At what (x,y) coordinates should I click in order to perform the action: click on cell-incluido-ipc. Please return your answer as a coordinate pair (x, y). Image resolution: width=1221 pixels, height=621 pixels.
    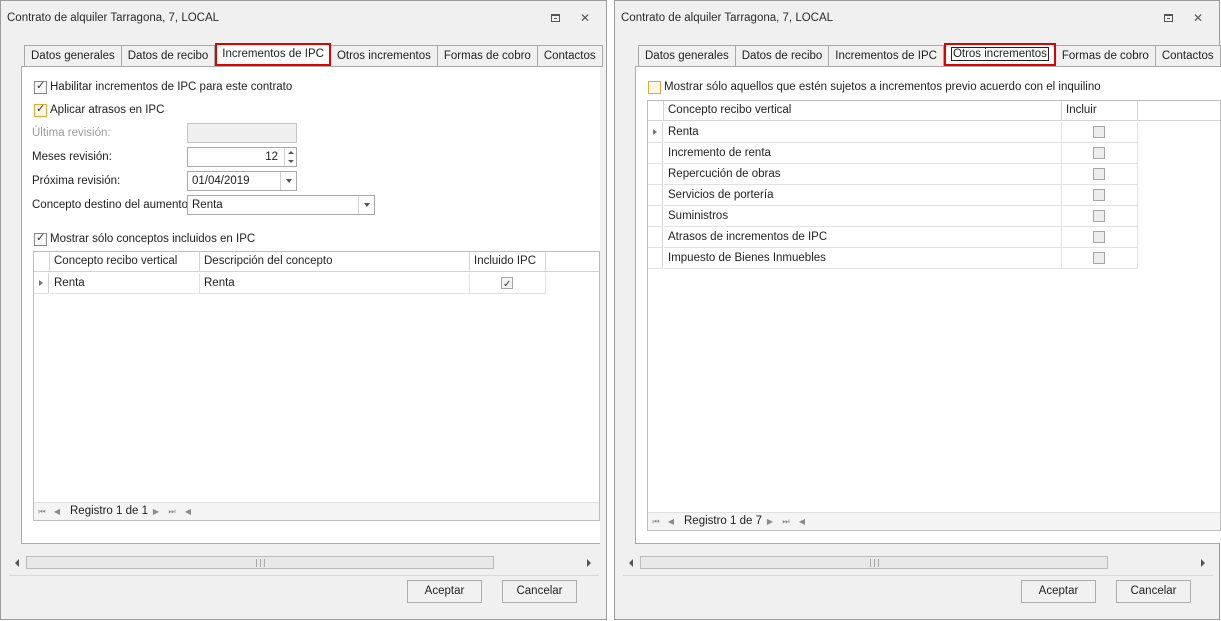
    Looking at the image, I should click on (508, 284).